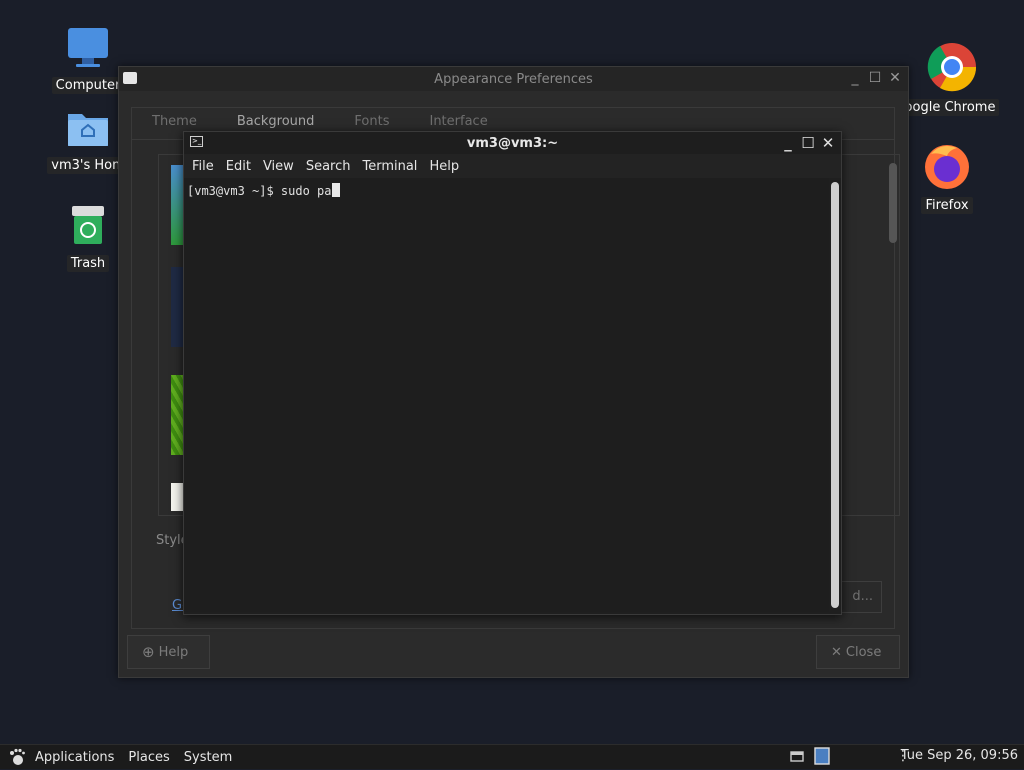 This screenshot has width=1024, height=770. Describe the element at coordinates (88, 48) in the screenshot. I see `computer-icon` at that location.